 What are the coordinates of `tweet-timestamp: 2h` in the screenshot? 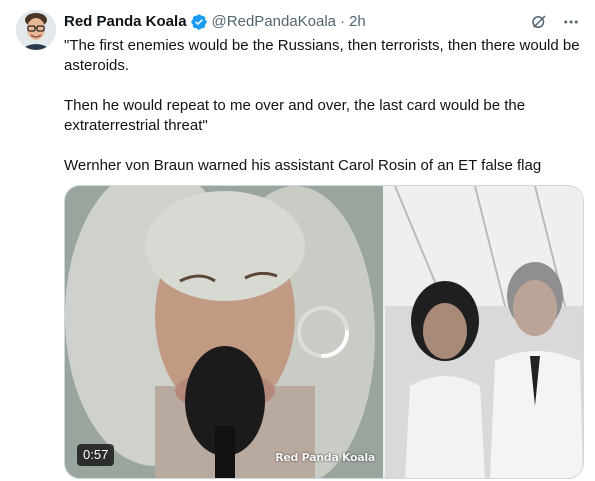 It's located at (357, 22).